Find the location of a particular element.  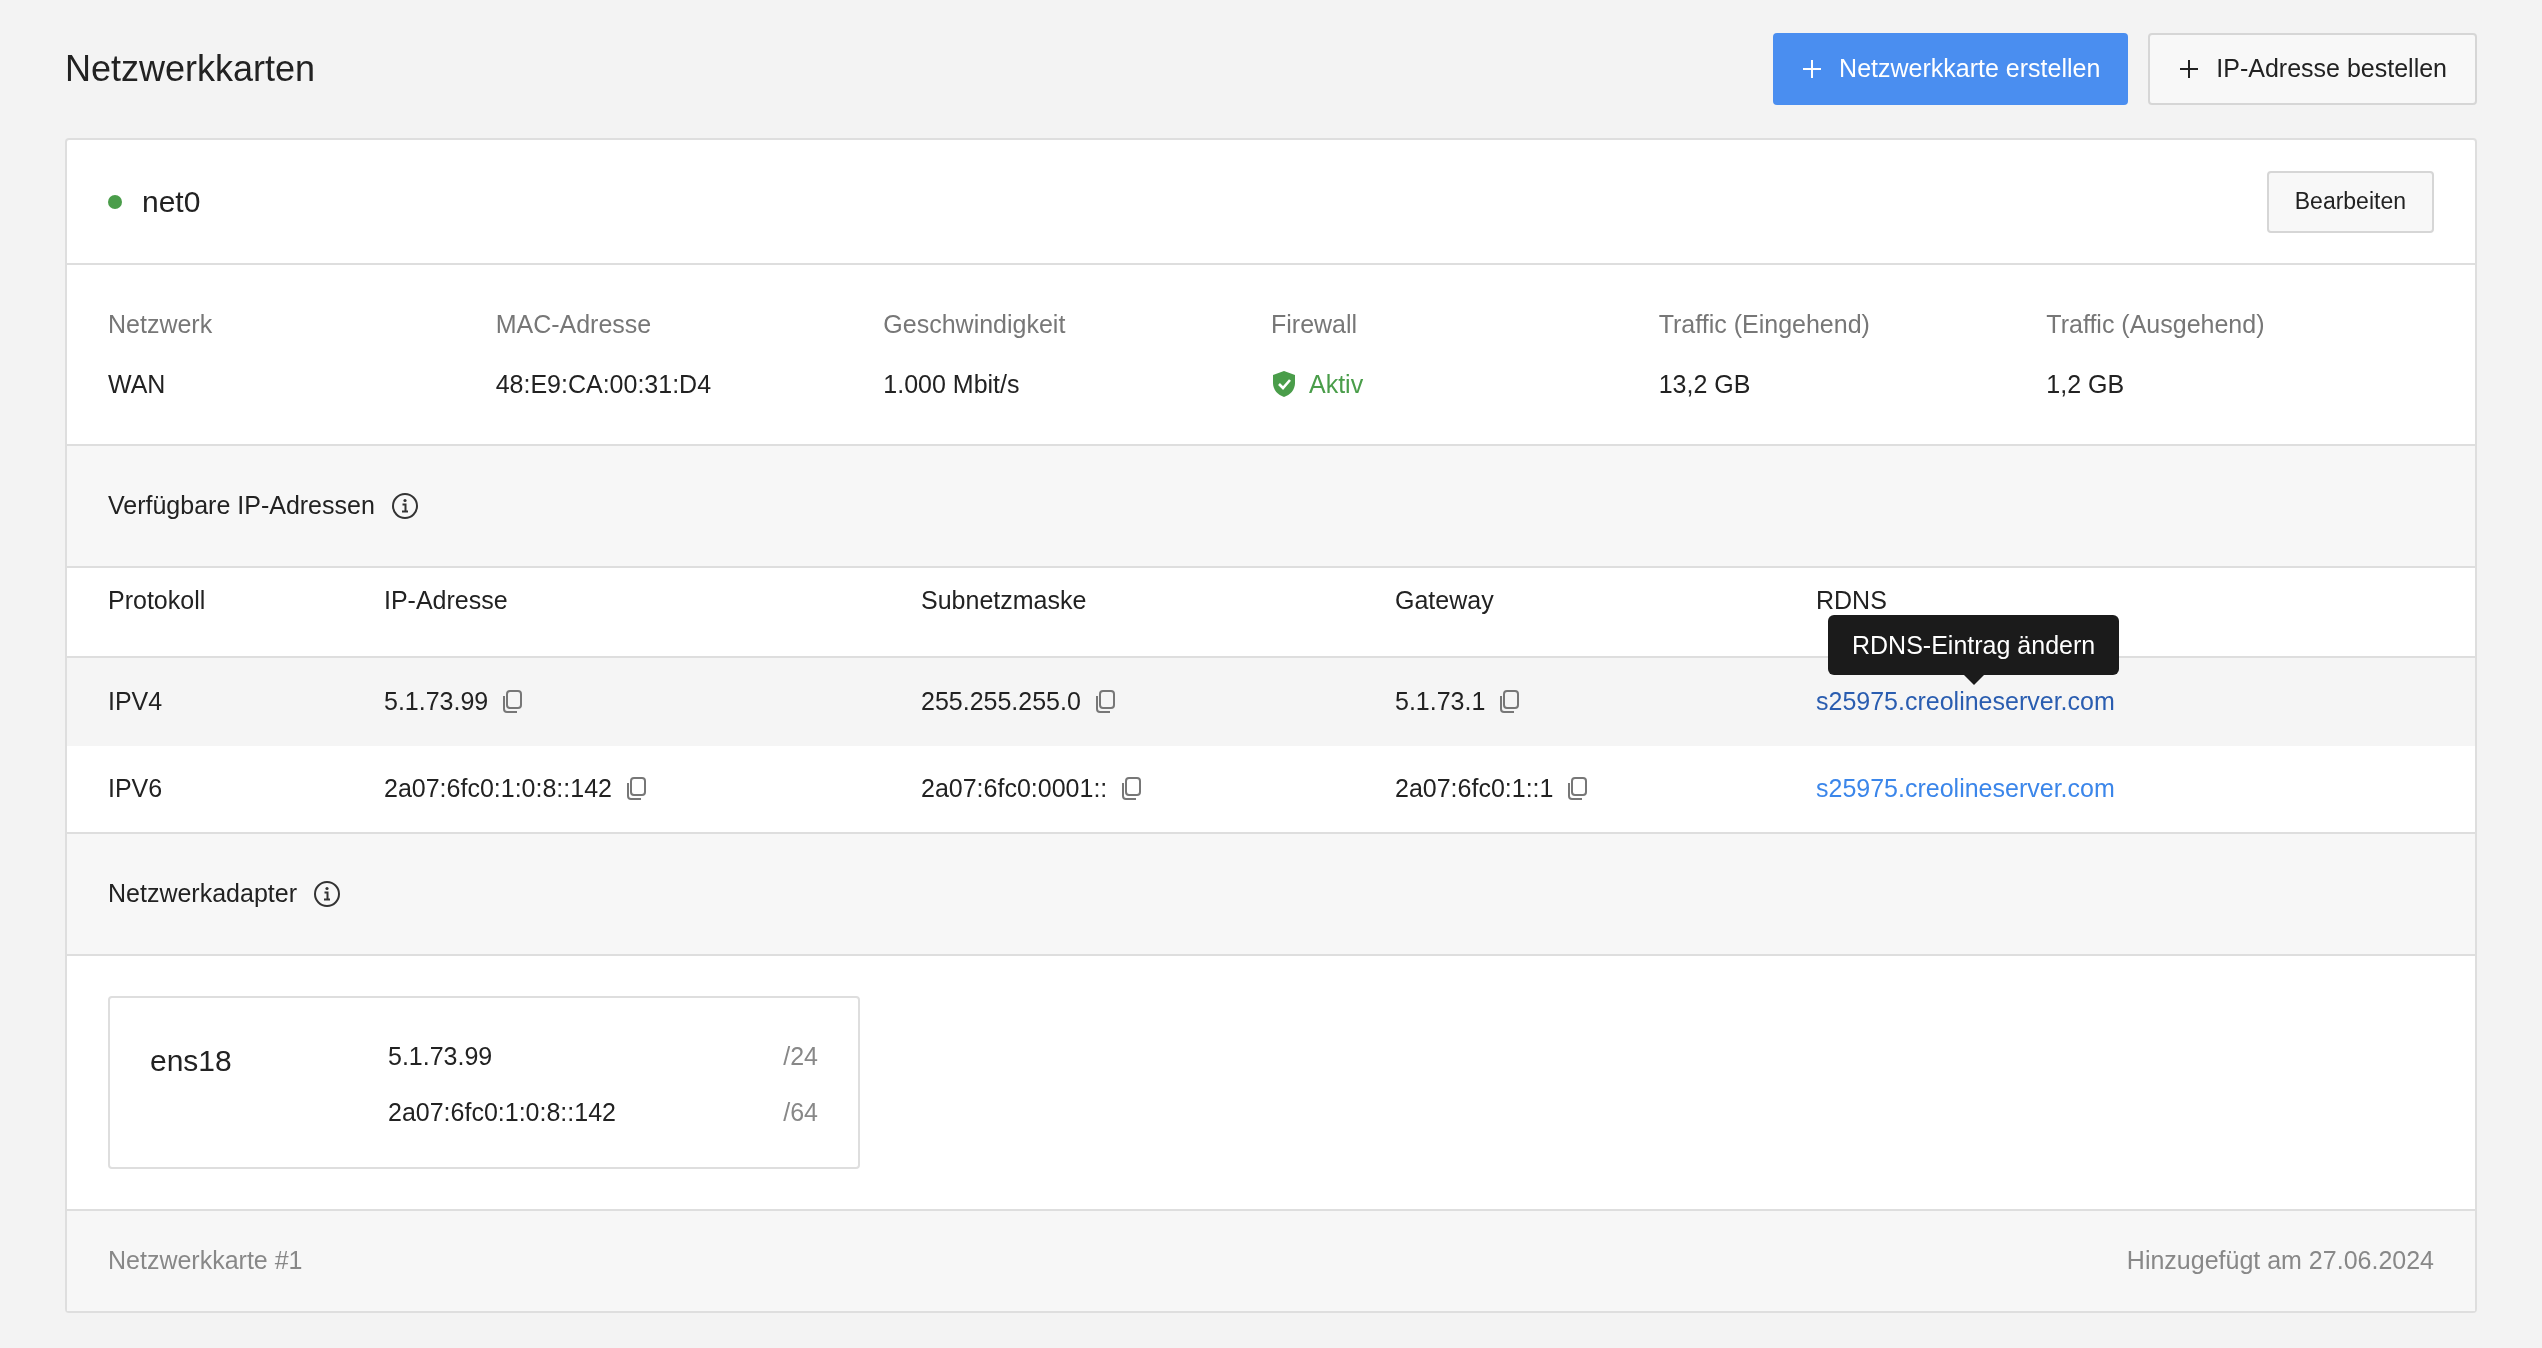

column-header: IP-Adresse is located at coordinates (446, 600).